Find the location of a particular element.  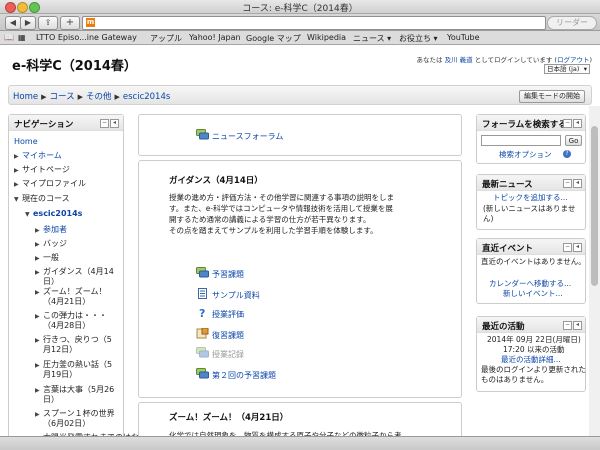

edit-mode-button: 編集モードの開始 is located at coordinates (552, 96).